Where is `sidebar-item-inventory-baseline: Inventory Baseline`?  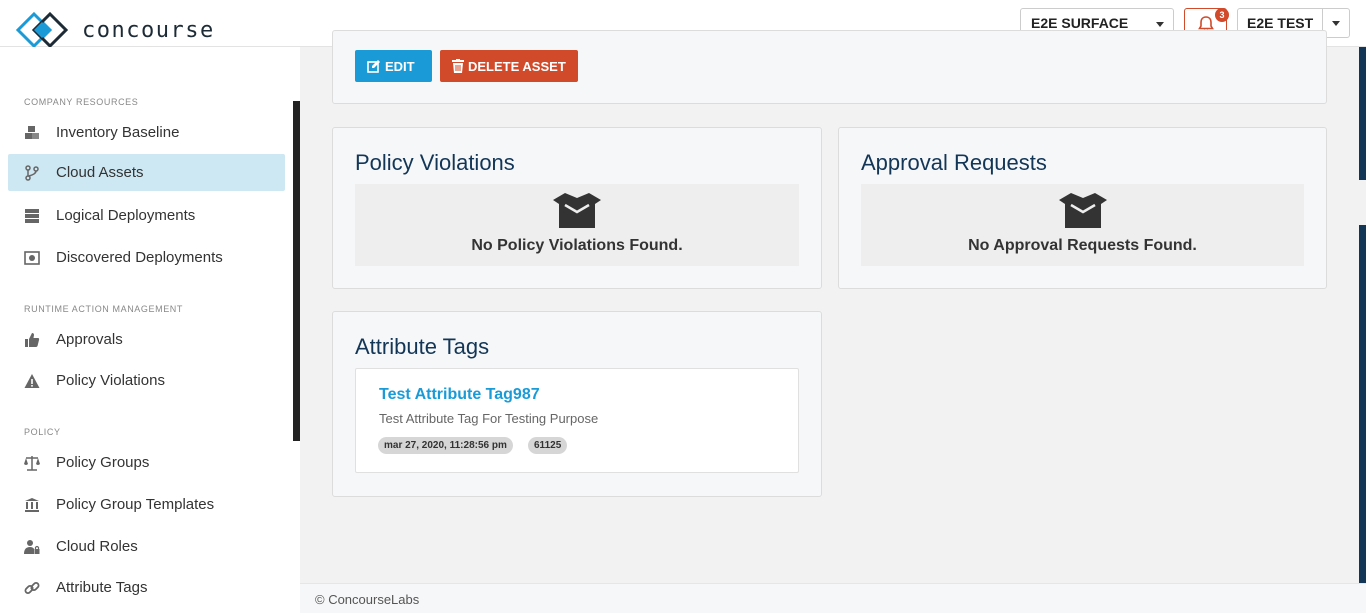
sidebar-item-inventory-baseline: Inventory Baseline is located at coordinates (146, 132).